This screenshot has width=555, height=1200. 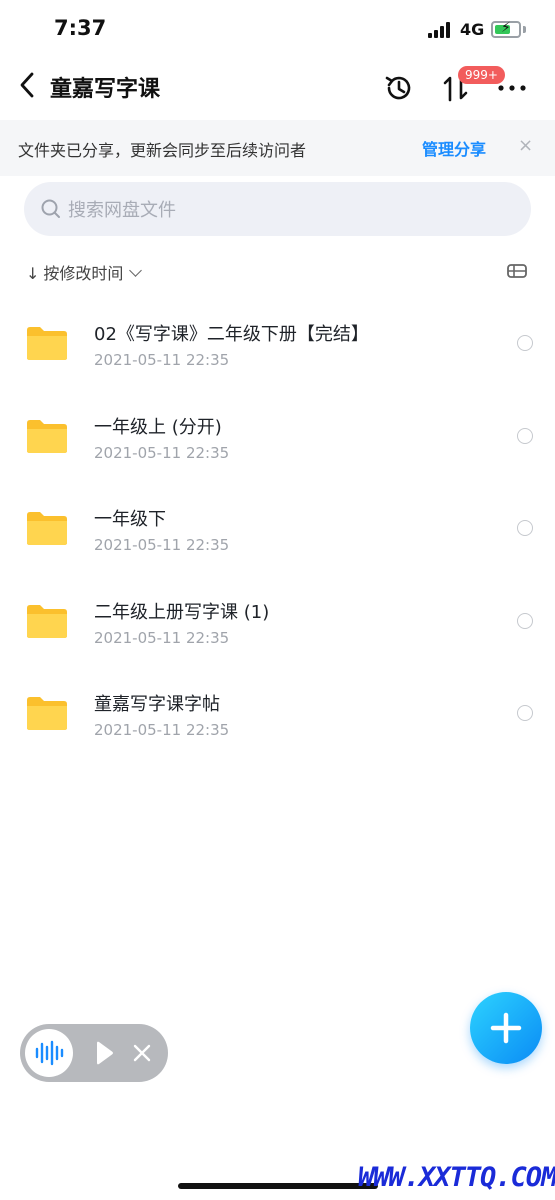 What do you see at coordinates (517, 271) in the screenshot?
I see `view-toggle-icon` at bounding box center [517, 271].